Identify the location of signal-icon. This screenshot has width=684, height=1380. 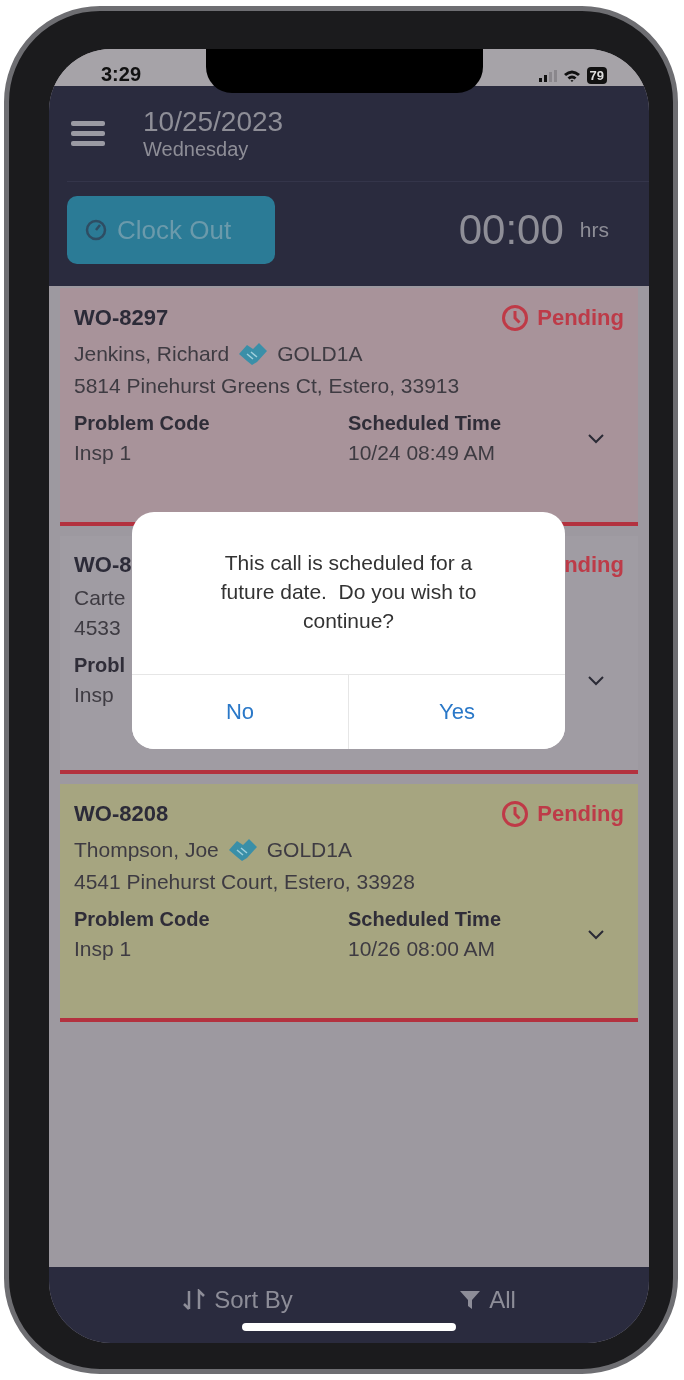
(547, 75).